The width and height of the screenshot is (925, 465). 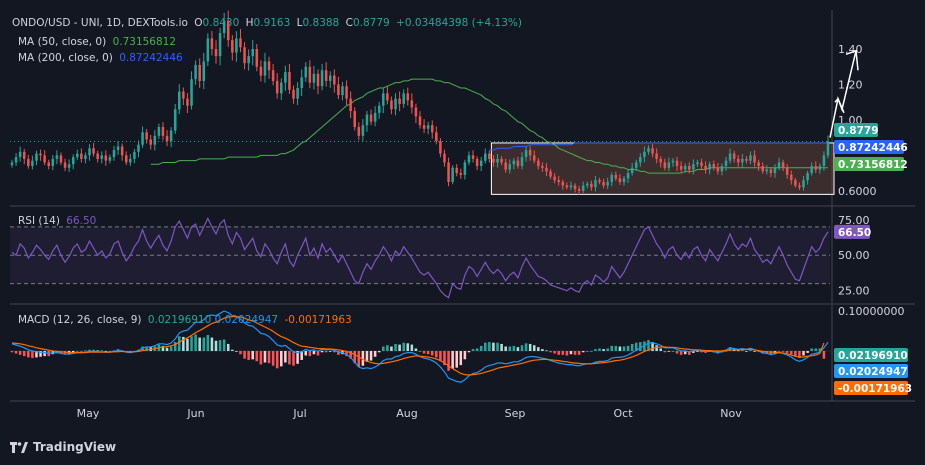 I want to click on time-tick-nov: Nov, so click(x=731, y=413).